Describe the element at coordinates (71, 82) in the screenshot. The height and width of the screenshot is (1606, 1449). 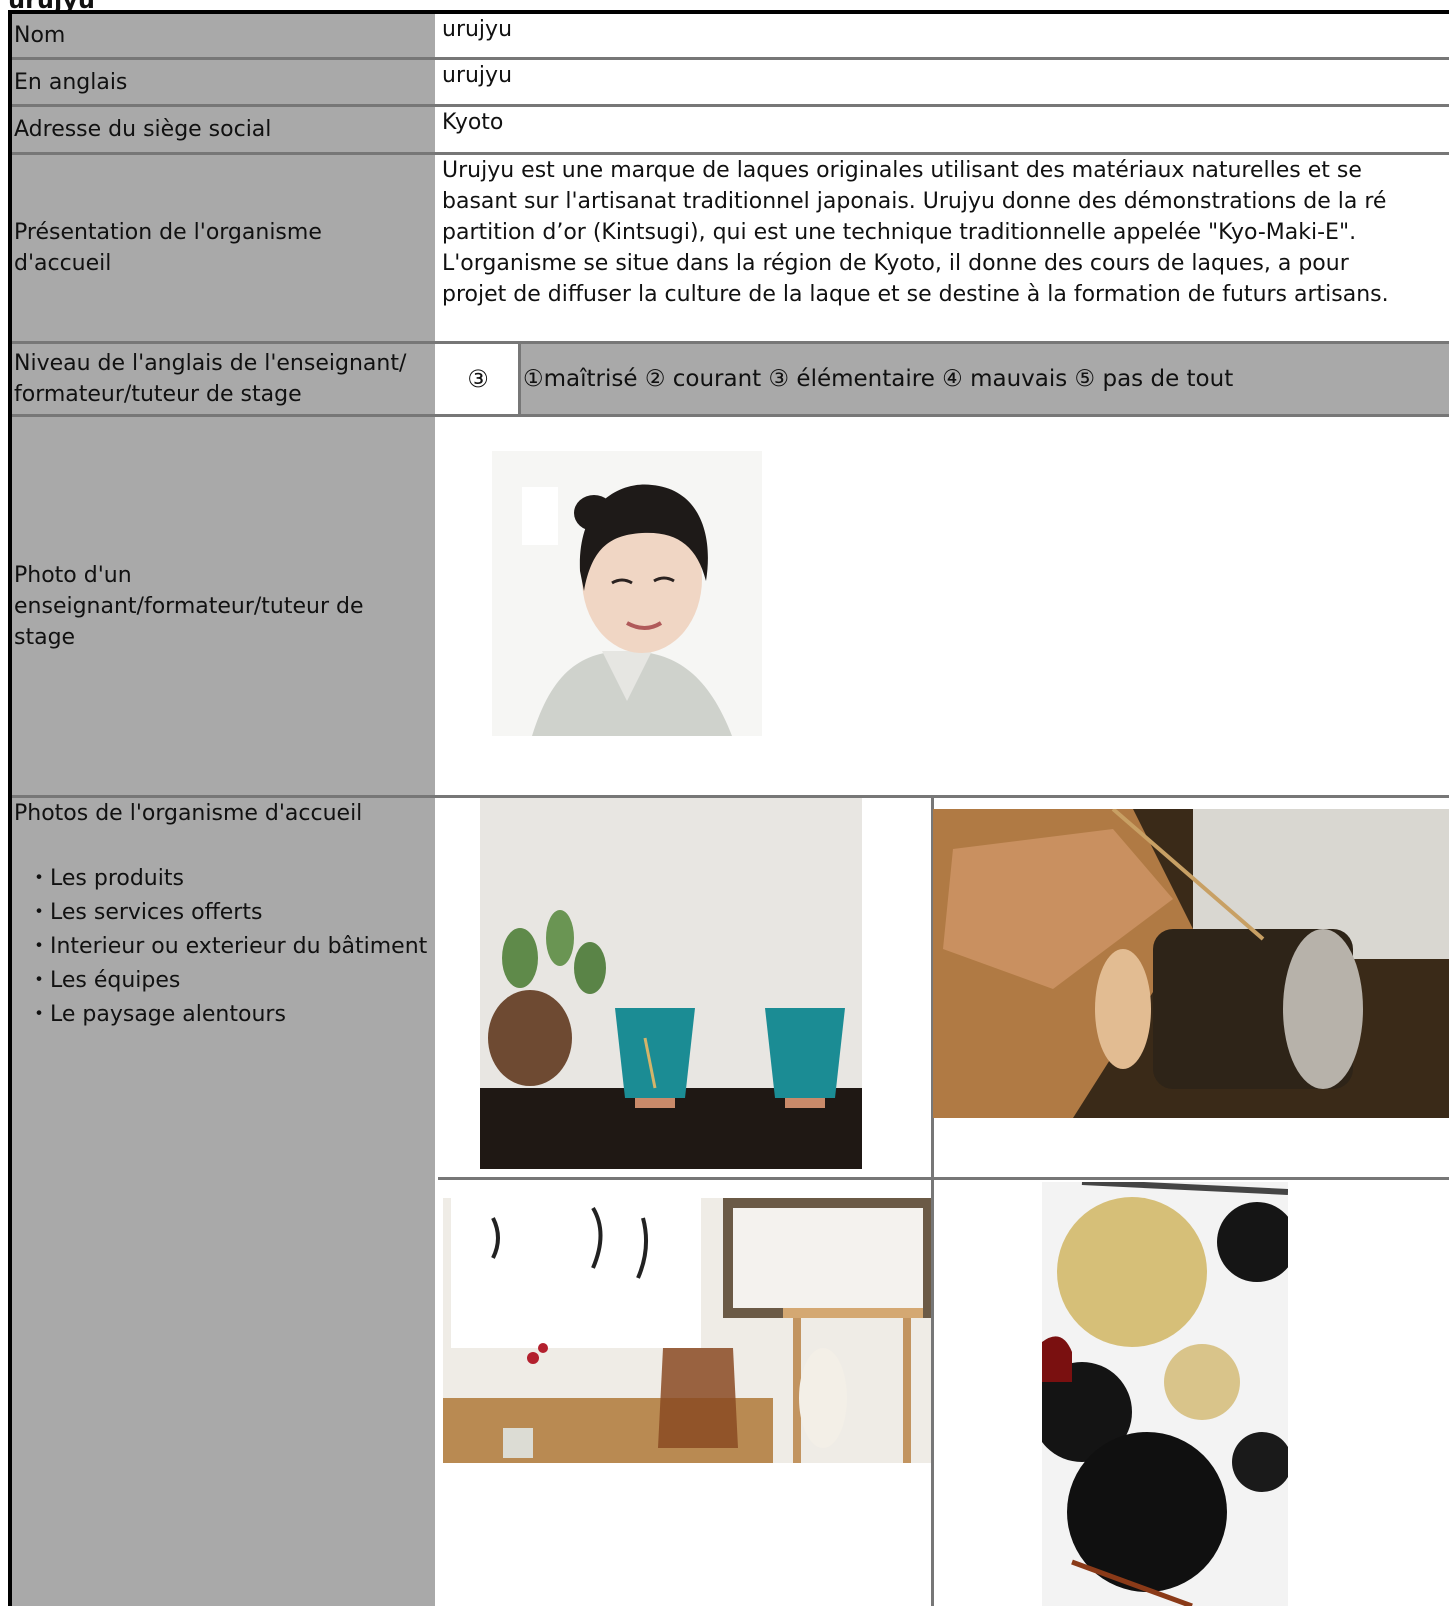
I see `label-anglais-text: En anglais` at that location.